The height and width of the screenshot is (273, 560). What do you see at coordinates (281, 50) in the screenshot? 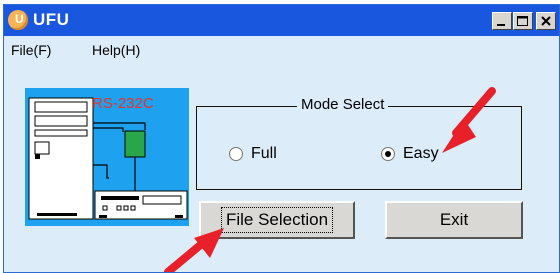
I see `menu-bar: File(F) Help(H)` at bounding box center [281, 50].